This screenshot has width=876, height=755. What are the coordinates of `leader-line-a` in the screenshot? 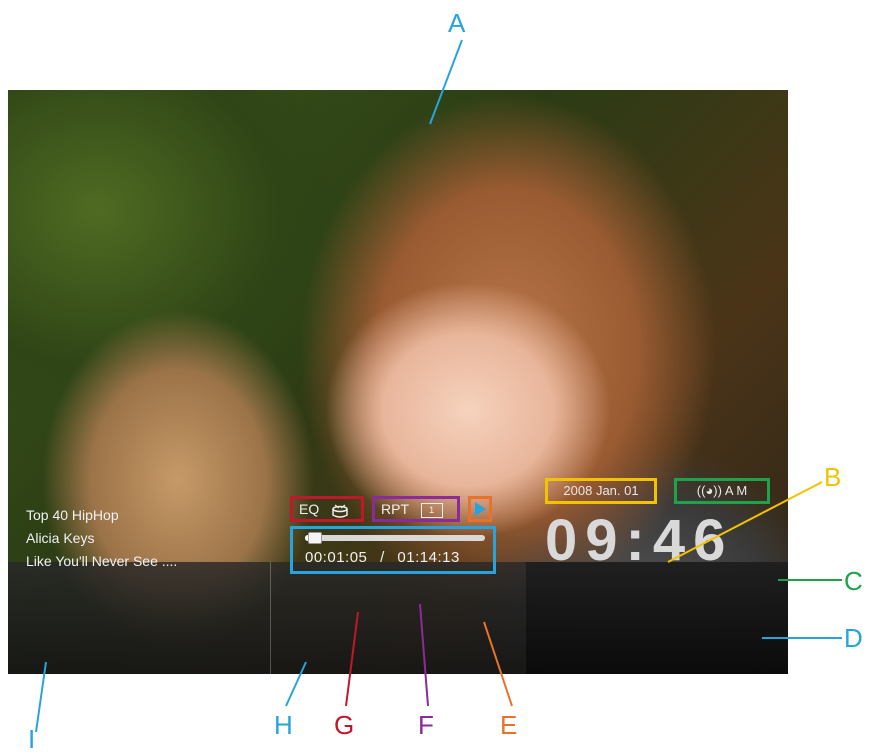 It's located at (446, 82).